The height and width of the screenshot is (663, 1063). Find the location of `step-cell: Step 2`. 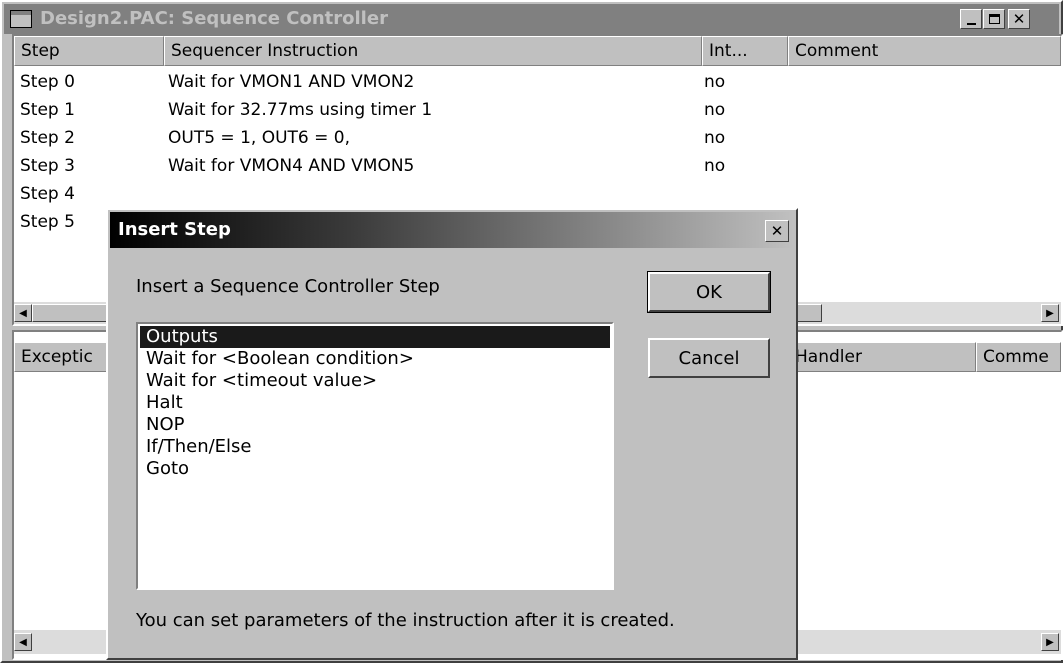

step-cell: Step 2 is located at coordinates (47, 138).